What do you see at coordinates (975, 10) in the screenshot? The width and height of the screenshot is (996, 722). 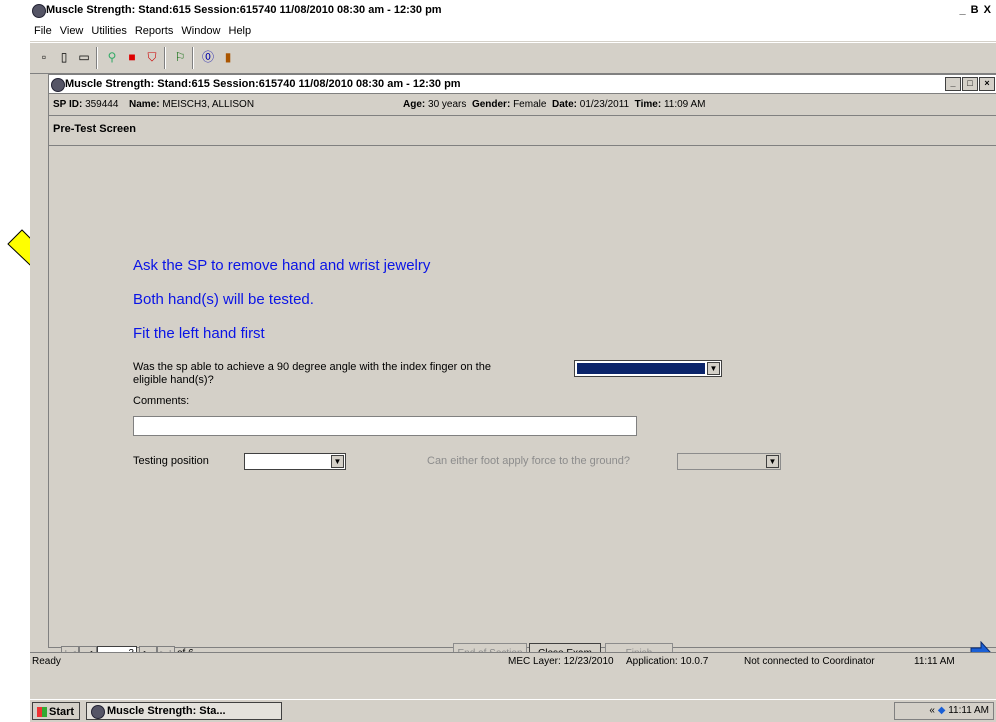 I see `window-controls: _ B X` at bounding box center [975, 10].